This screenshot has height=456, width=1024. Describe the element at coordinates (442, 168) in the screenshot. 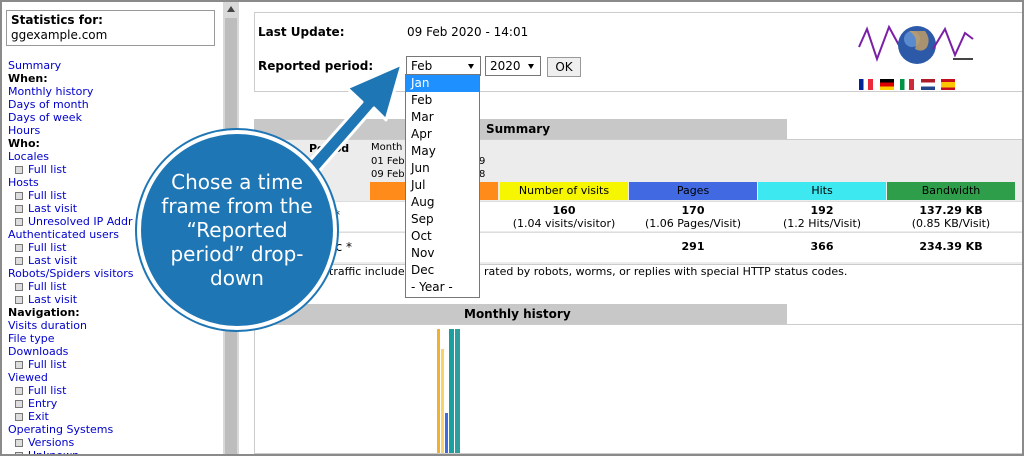

I see `month-option: Jun` at that location.